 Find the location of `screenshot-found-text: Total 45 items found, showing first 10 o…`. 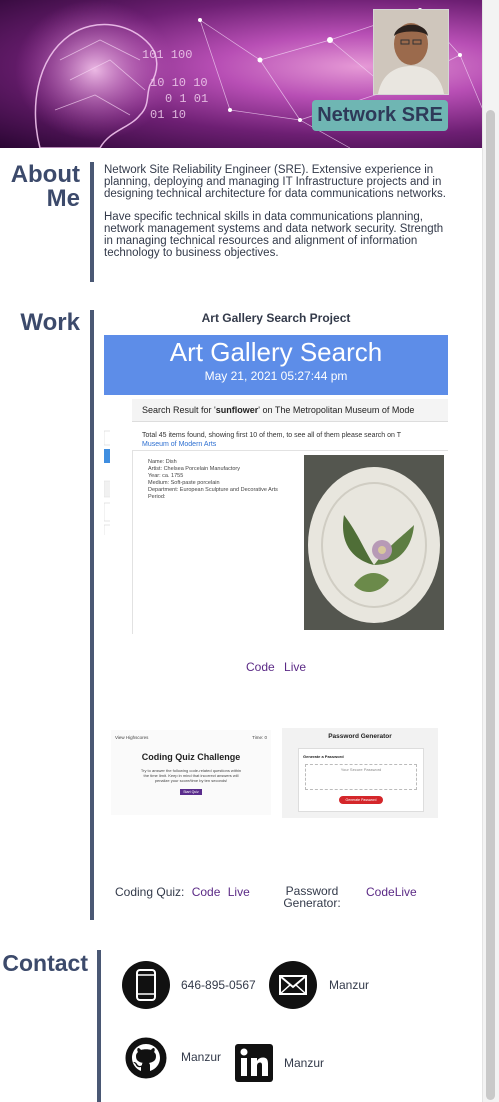

screenshot-found-text: Total 45 items found, showing first 10 o… is located at coordinates (295, 440).